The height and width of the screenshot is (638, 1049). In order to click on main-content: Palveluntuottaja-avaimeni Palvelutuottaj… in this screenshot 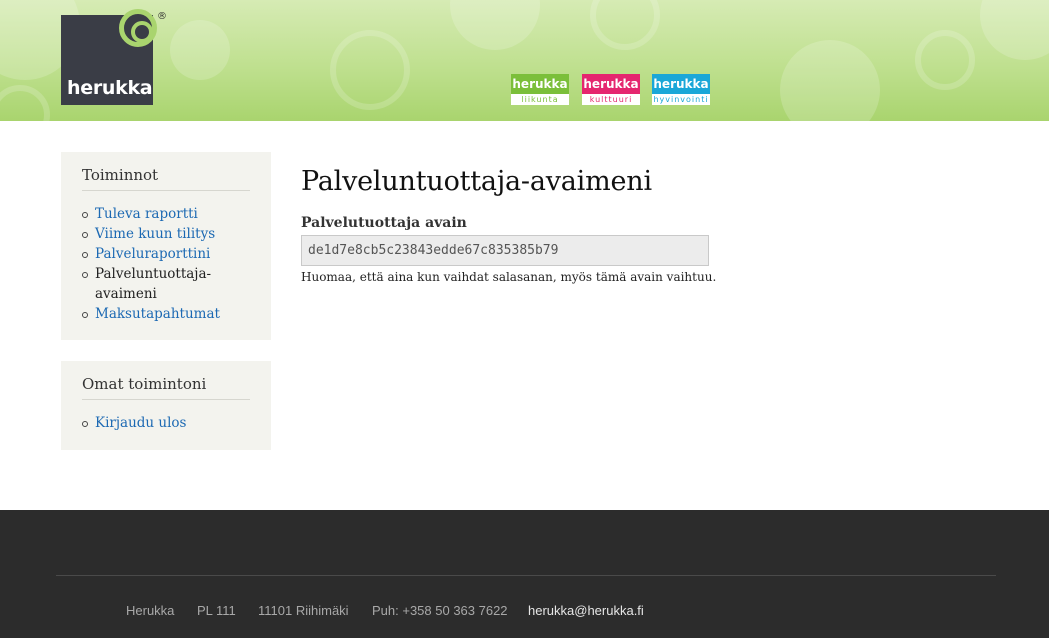, I will do `click(651, 225)`.